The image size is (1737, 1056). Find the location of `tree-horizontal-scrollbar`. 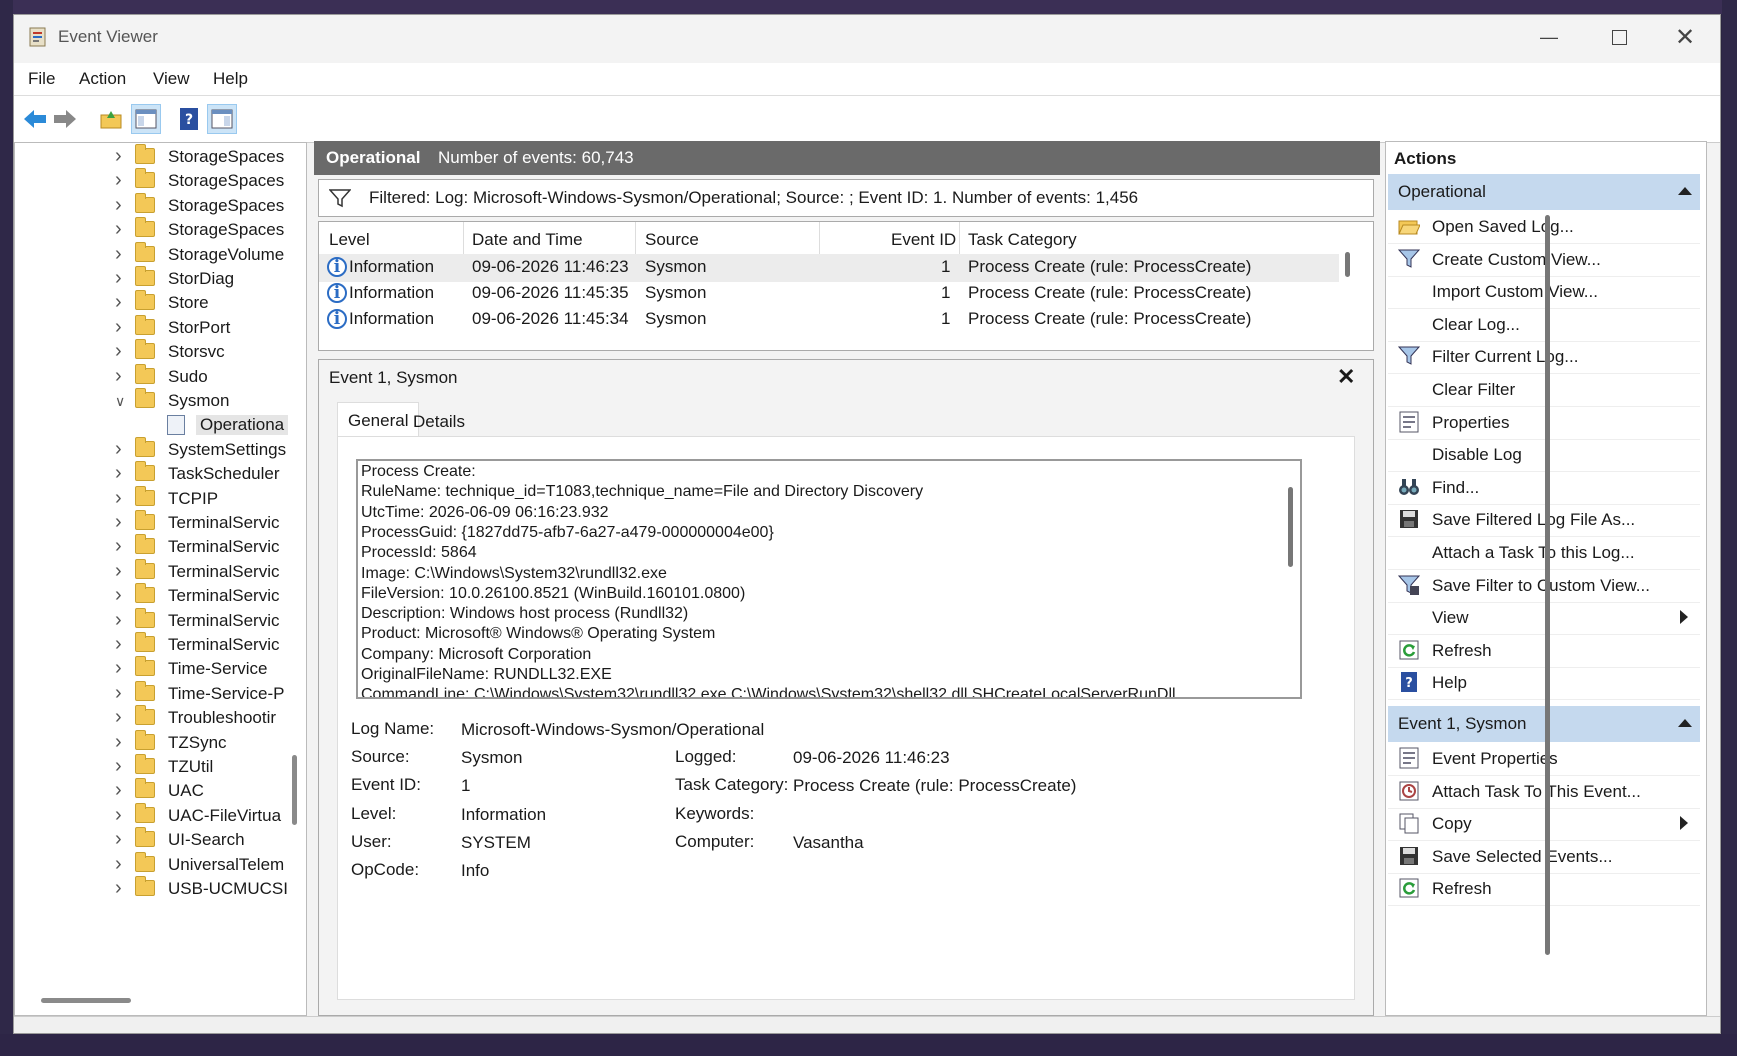

tree-horizontal-scrollbar is located at coordinates (86, 1000).